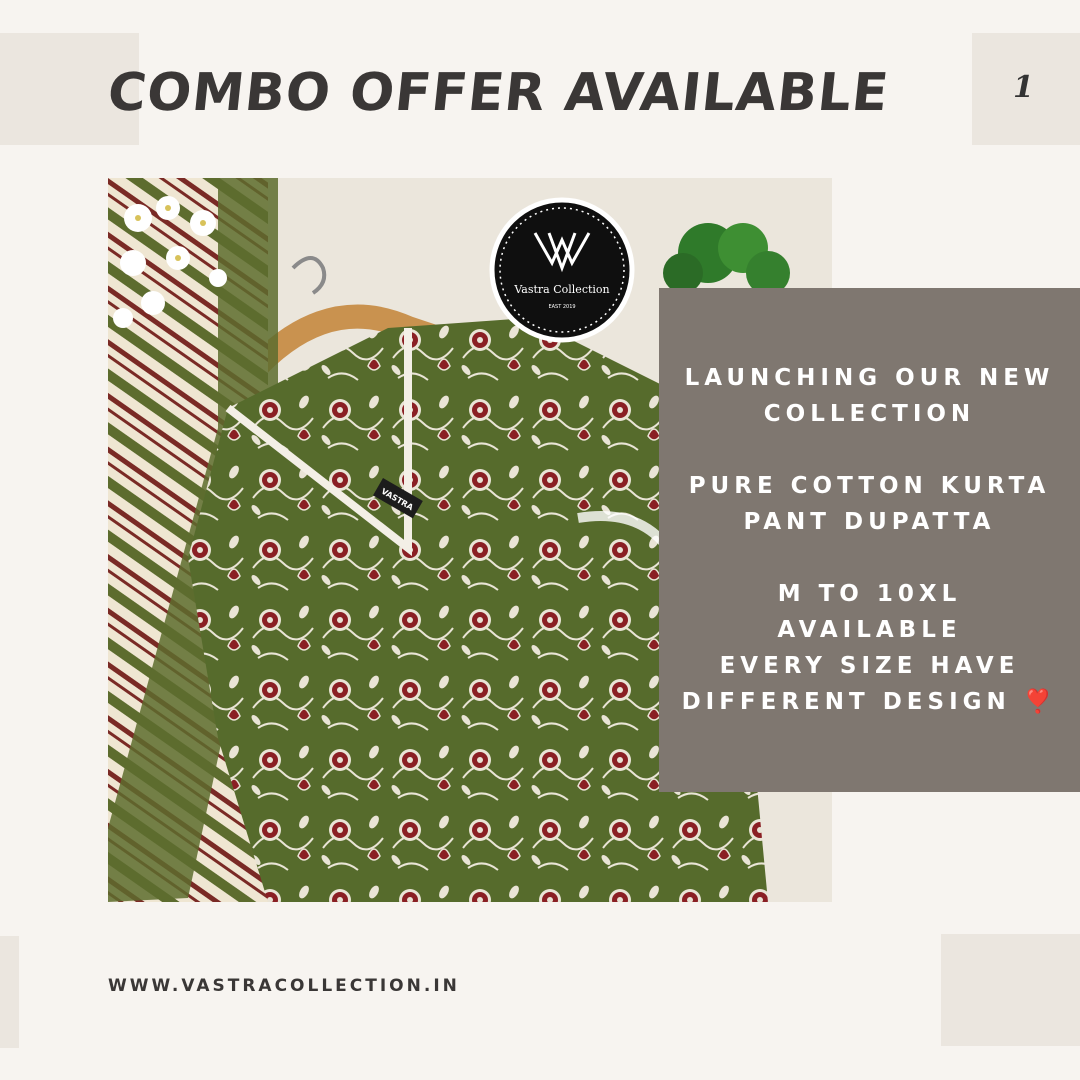 This screenshot has height=1080, width=1080. Describe the element at coordinates (869, 486) in the screenshot. I see `info-line-3: PURE COTTON KURTA` at that location.